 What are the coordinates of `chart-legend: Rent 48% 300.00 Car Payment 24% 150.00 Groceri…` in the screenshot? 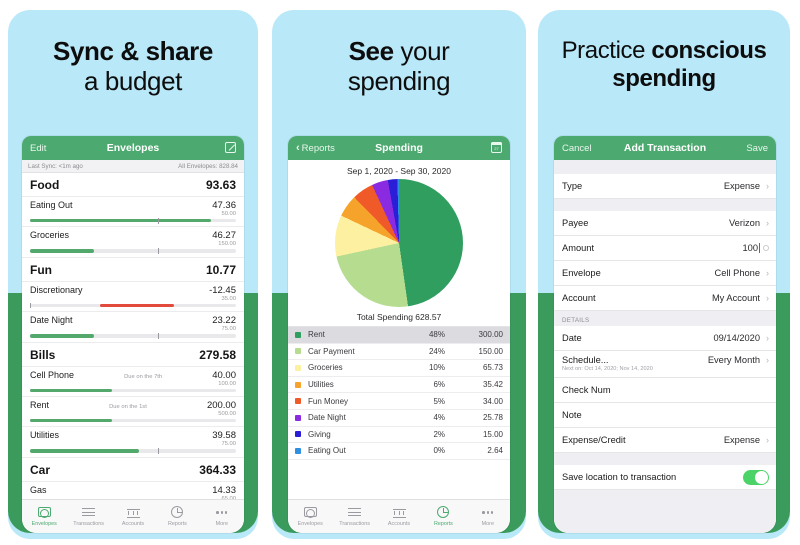 It's located at (399, 393).